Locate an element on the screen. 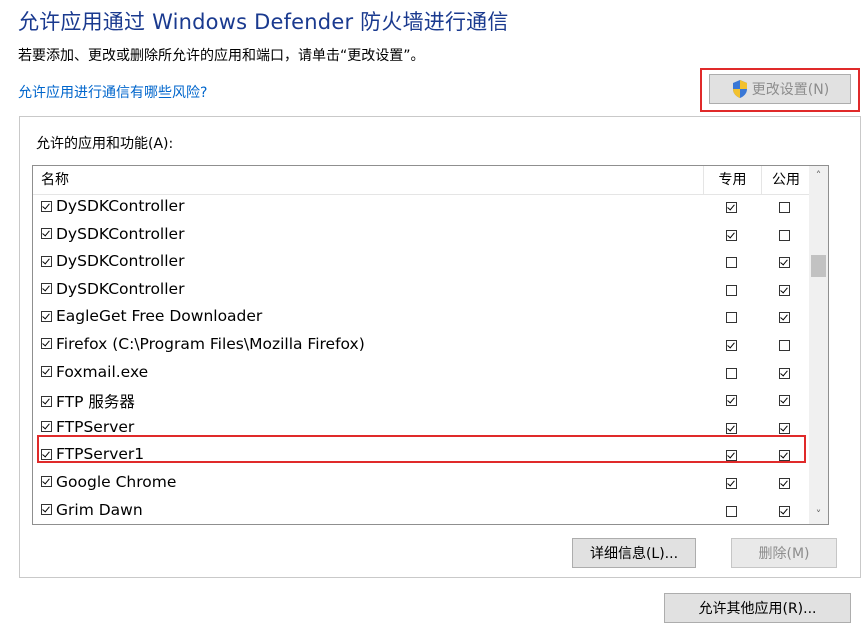 This screenshot has height=636, width=865. app-name-cell: EagleGet Free Downloader is located at coordinates (151, 316).